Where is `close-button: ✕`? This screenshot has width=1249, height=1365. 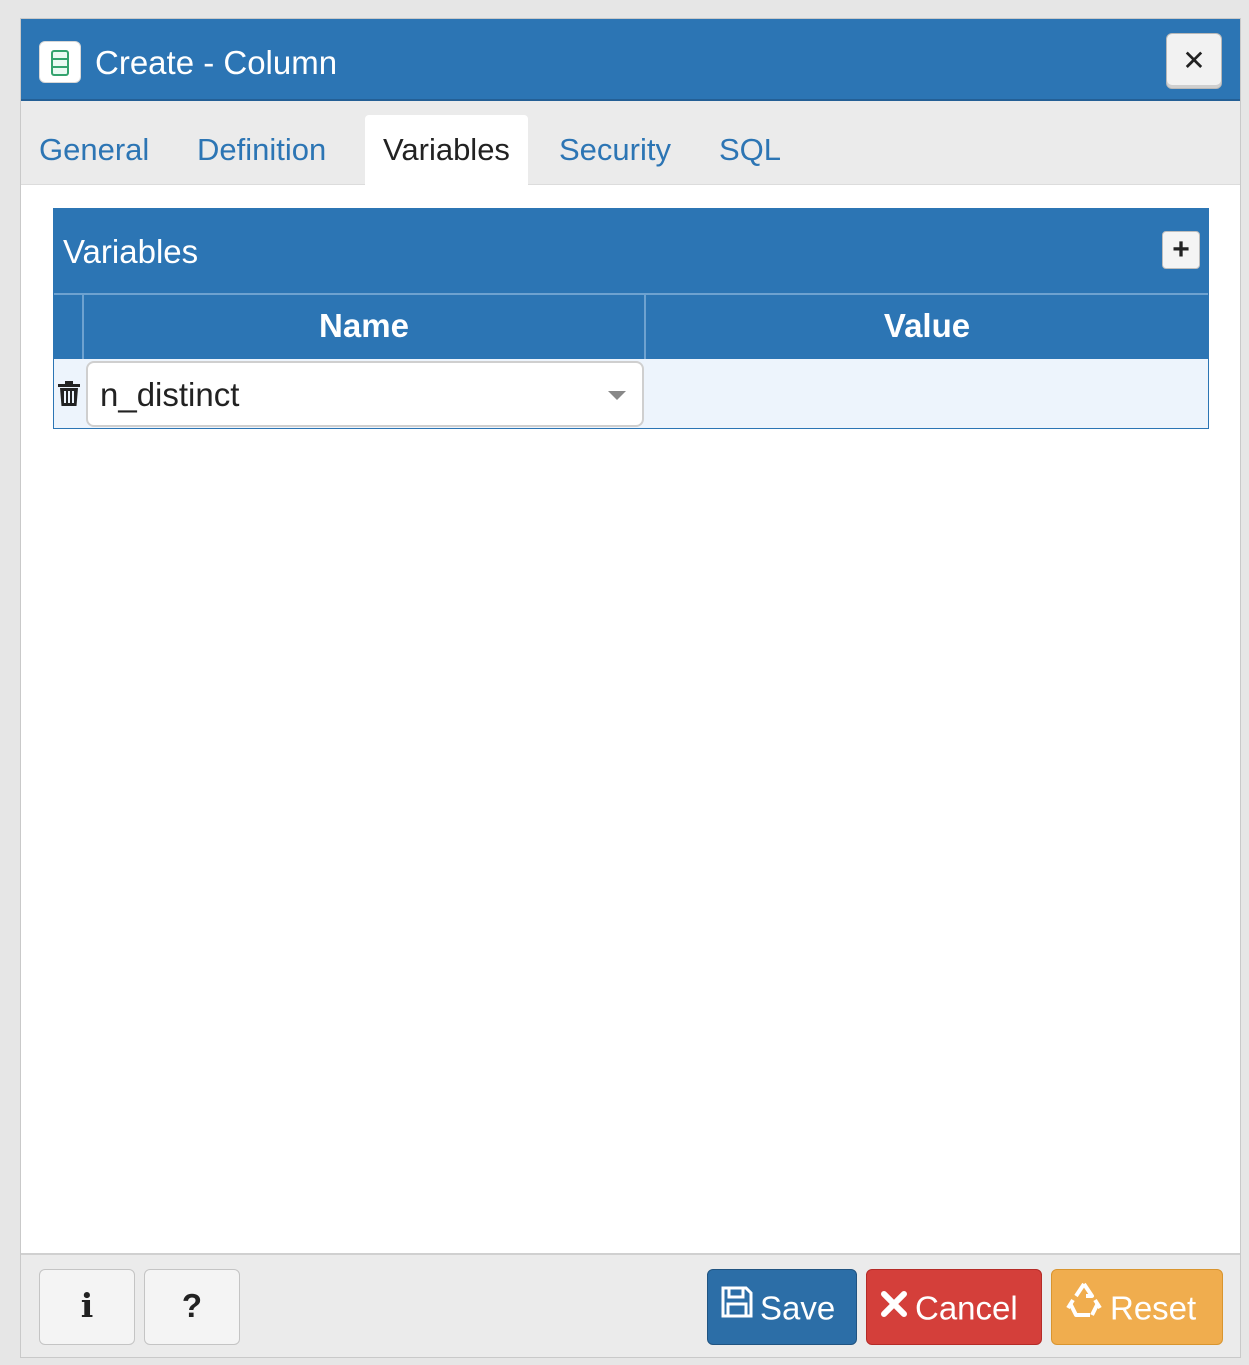
close-button: ✕ is located at coordinates (1194, 61).